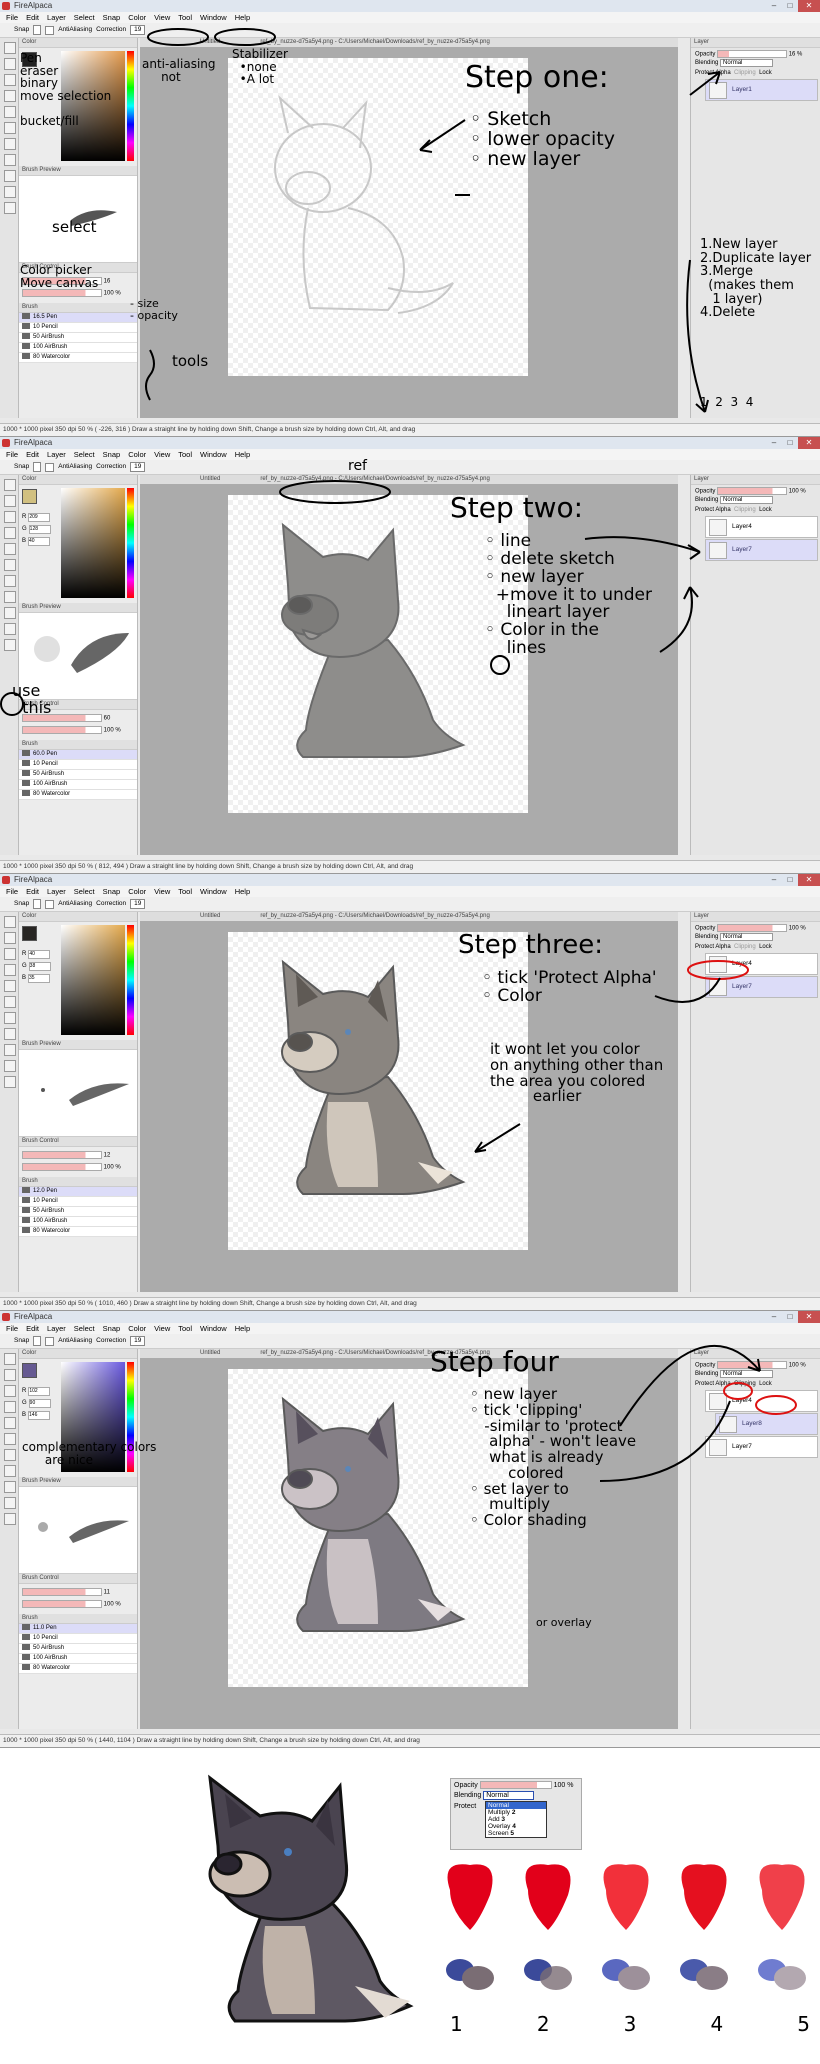  What do you see at coordinates (78, 1192) in the screenshot?
I see `brush-item-pen: 12.0 Pen` at bounding box center [78, 1192].